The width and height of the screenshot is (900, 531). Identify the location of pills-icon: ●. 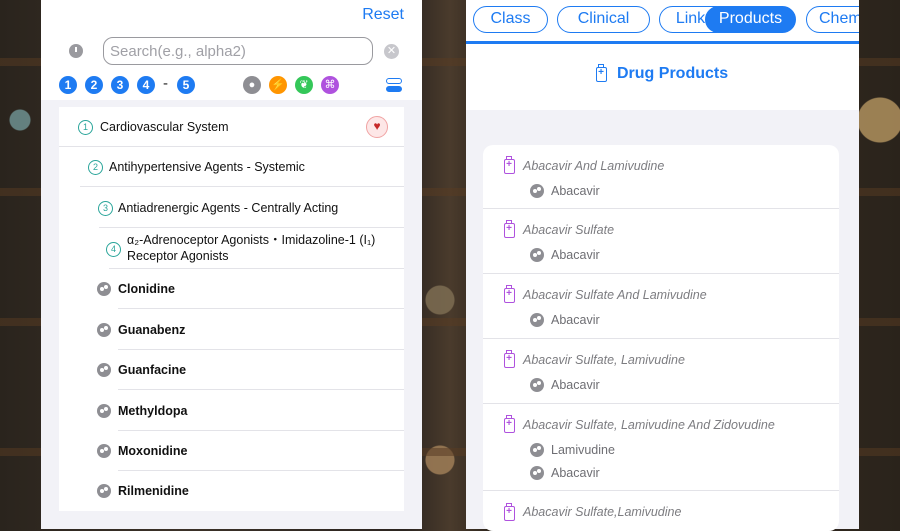
(252, 85).